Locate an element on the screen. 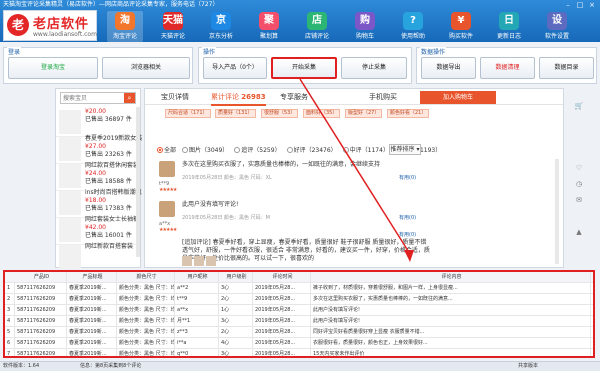 The image size is (600, 371). group-operation: 操作 导入产品（0个） 开始采集 停止采集 is located at coordinates (305, 65).